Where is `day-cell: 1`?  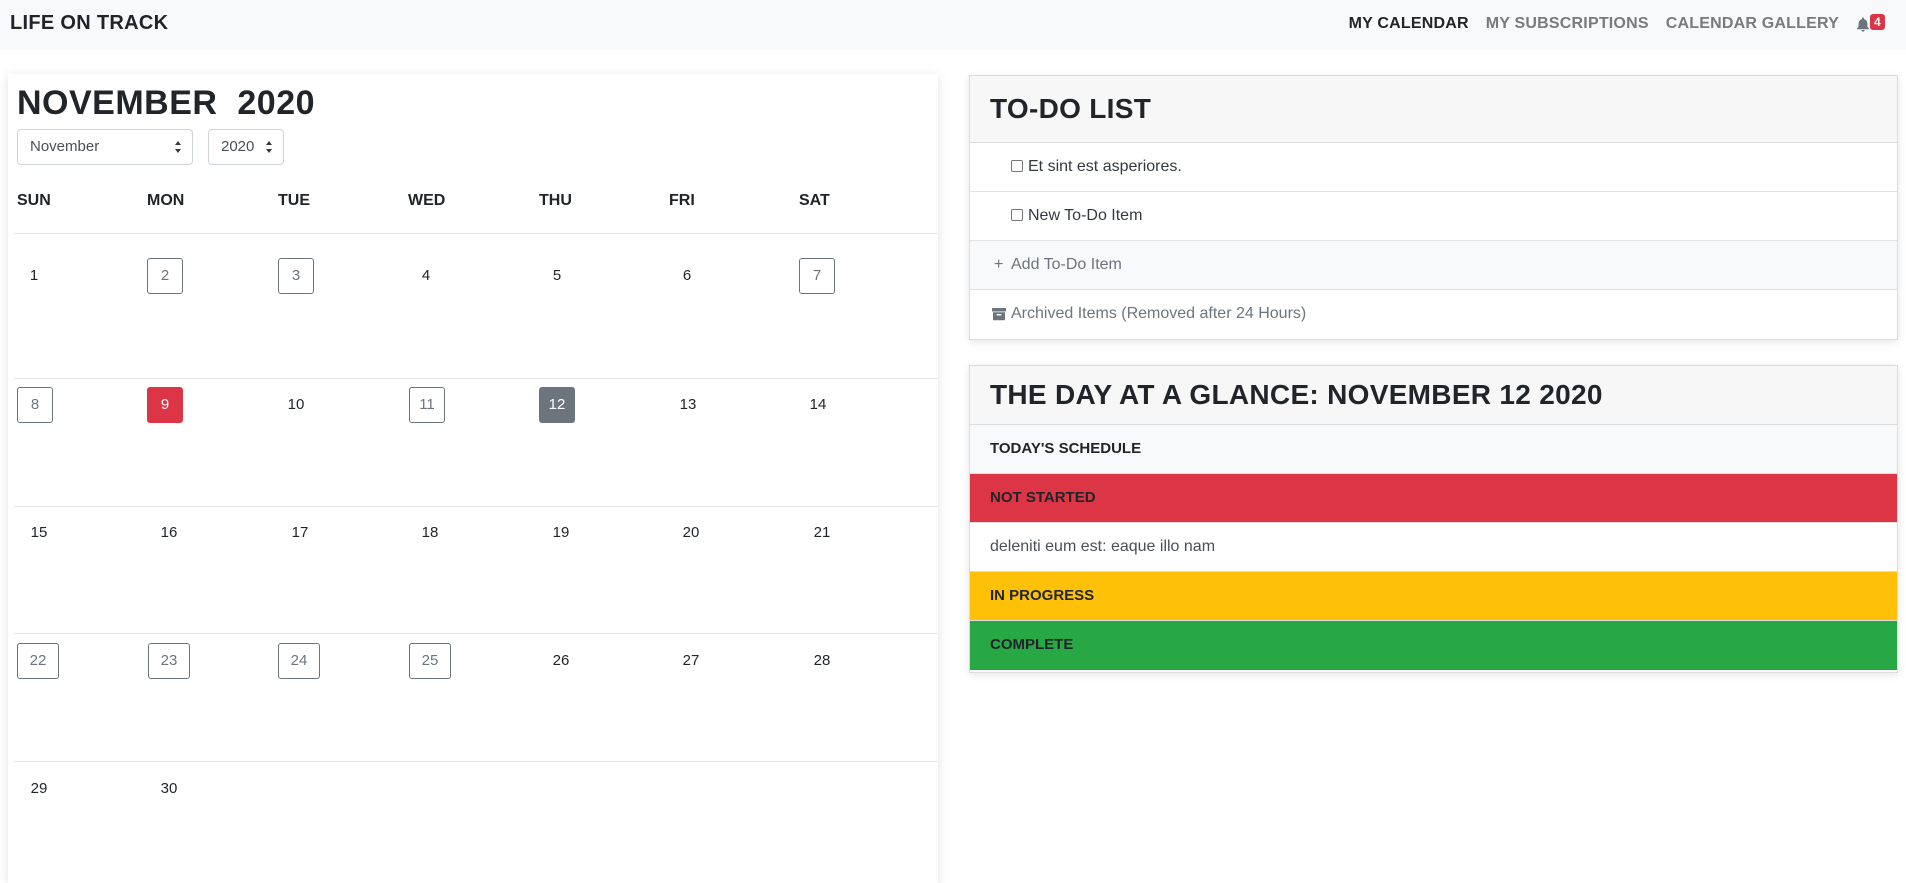
day-cell: 1 is located at coordinates (34, 276).